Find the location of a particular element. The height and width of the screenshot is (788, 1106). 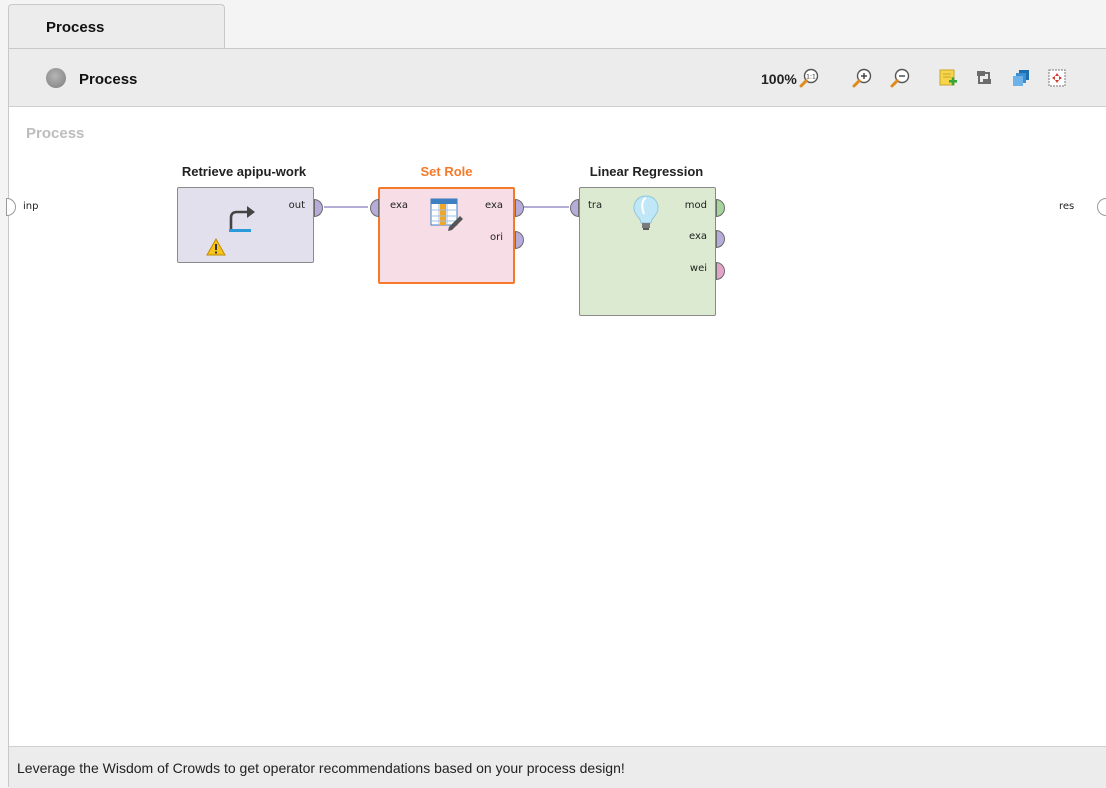

regression-wei-out-label: wei is located at coordinates (698, 268).